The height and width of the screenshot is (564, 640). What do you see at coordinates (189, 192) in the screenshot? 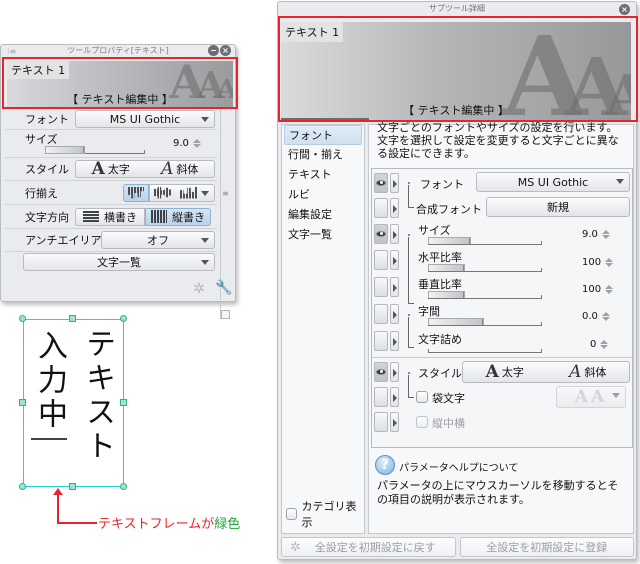
I see `bottom-align-icon` at bounding box center [189, 192].